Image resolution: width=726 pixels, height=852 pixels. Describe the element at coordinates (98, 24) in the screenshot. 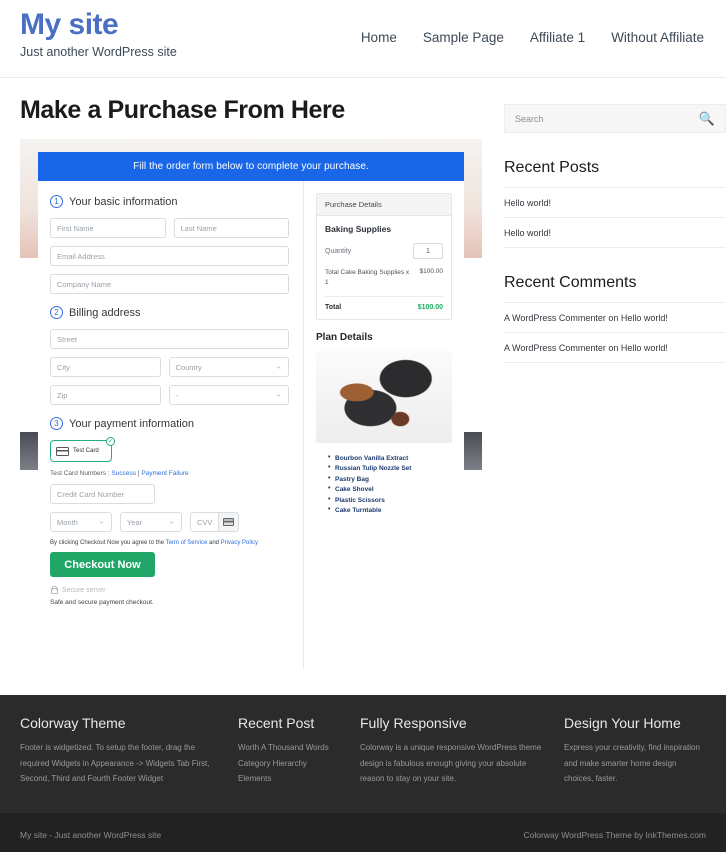

I see `site-title: My site` at that location.